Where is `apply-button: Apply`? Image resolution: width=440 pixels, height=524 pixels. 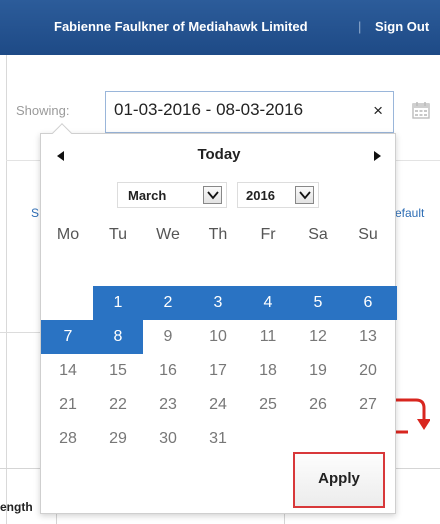 apply-button: Apply is located at coordinates (339, 480).